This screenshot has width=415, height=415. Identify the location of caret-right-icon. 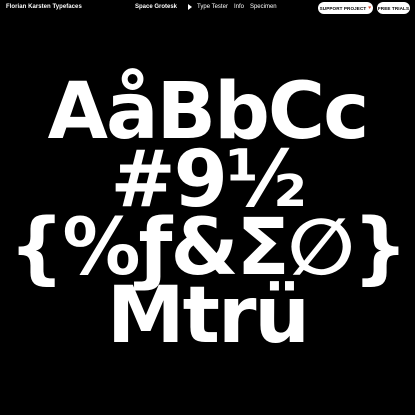
(190, 7).